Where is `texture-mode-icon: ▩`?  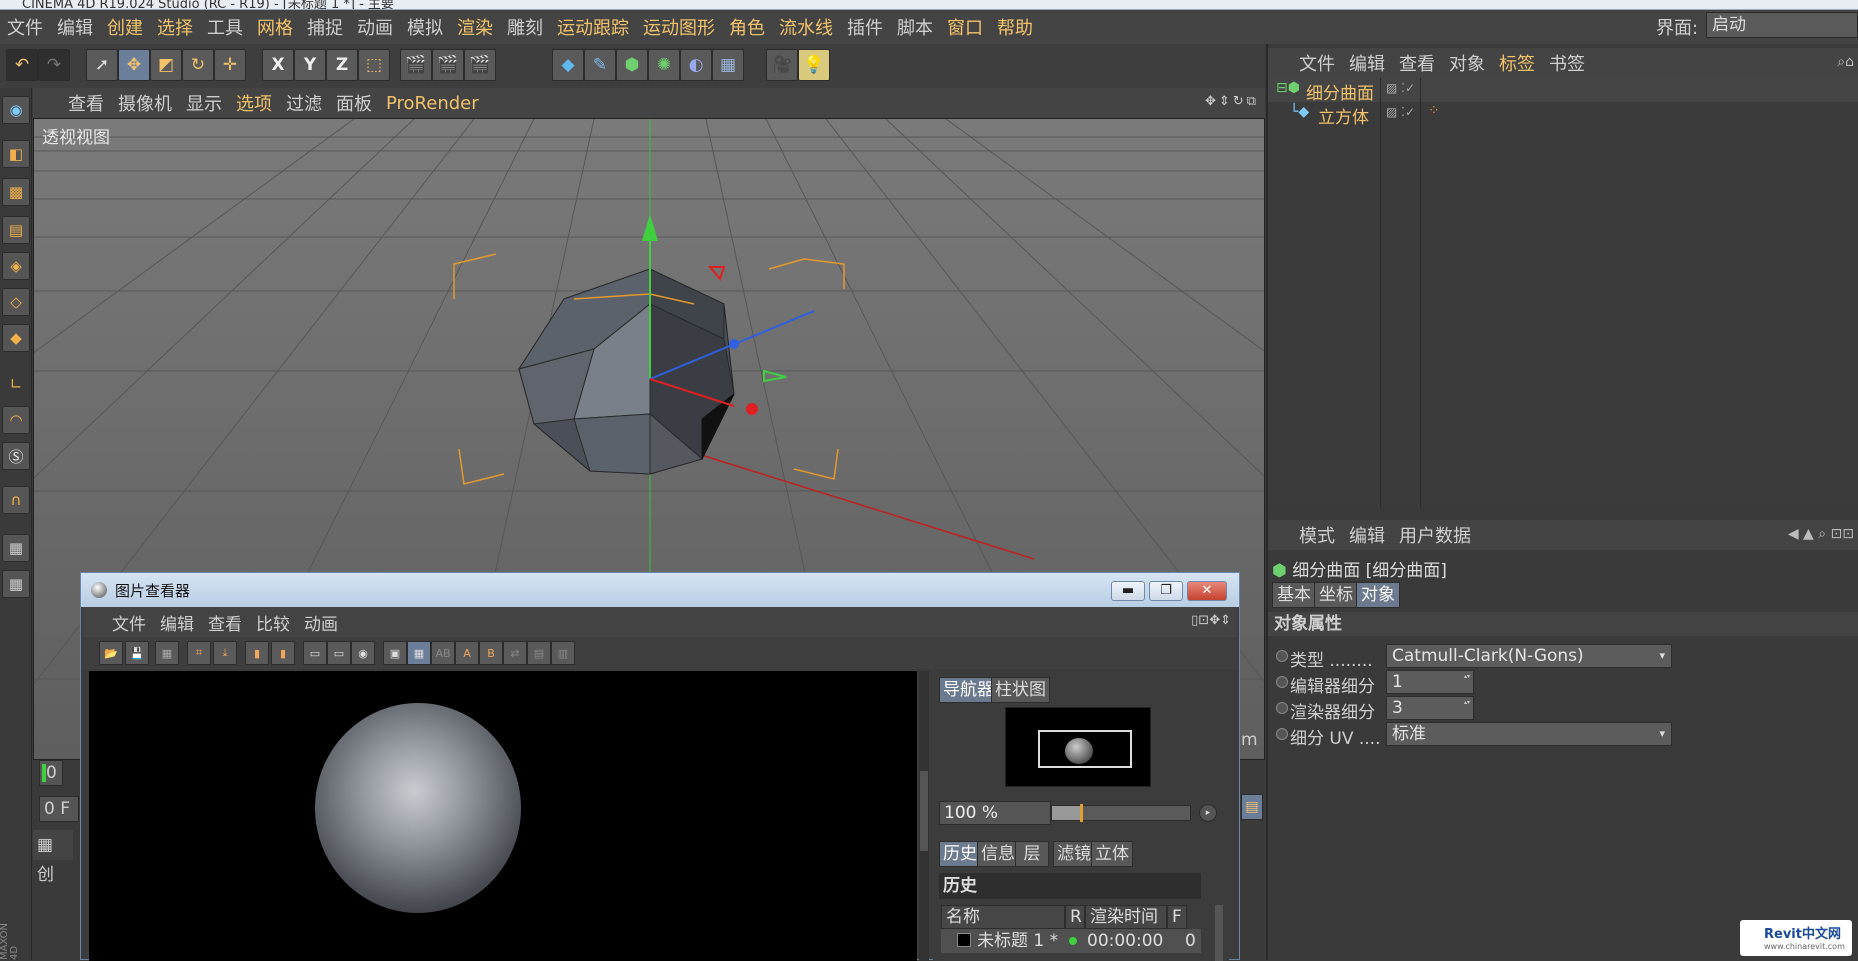
texture-mode-icon: ▩ is located at coordinates (16, 192).